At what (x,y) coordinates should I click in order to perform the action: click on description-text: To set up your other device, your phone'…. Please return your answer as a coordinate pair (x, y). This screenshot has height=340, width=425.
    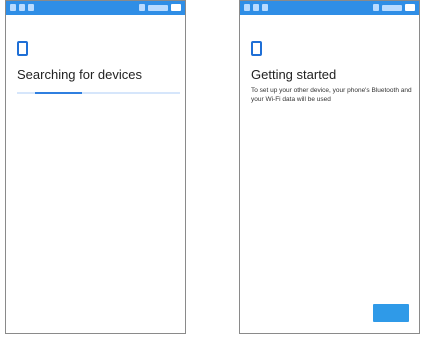
    Looking at the image, I should click on (331, 95).